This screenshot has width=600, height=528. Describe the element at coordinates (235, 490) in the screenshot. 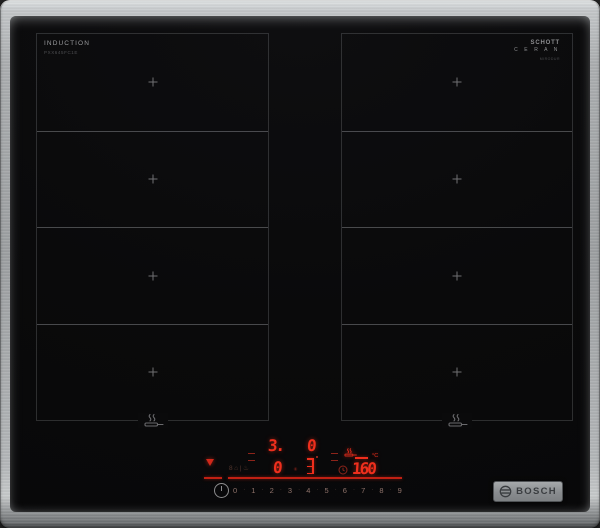

I see `slider-level-0: 0` at that location.